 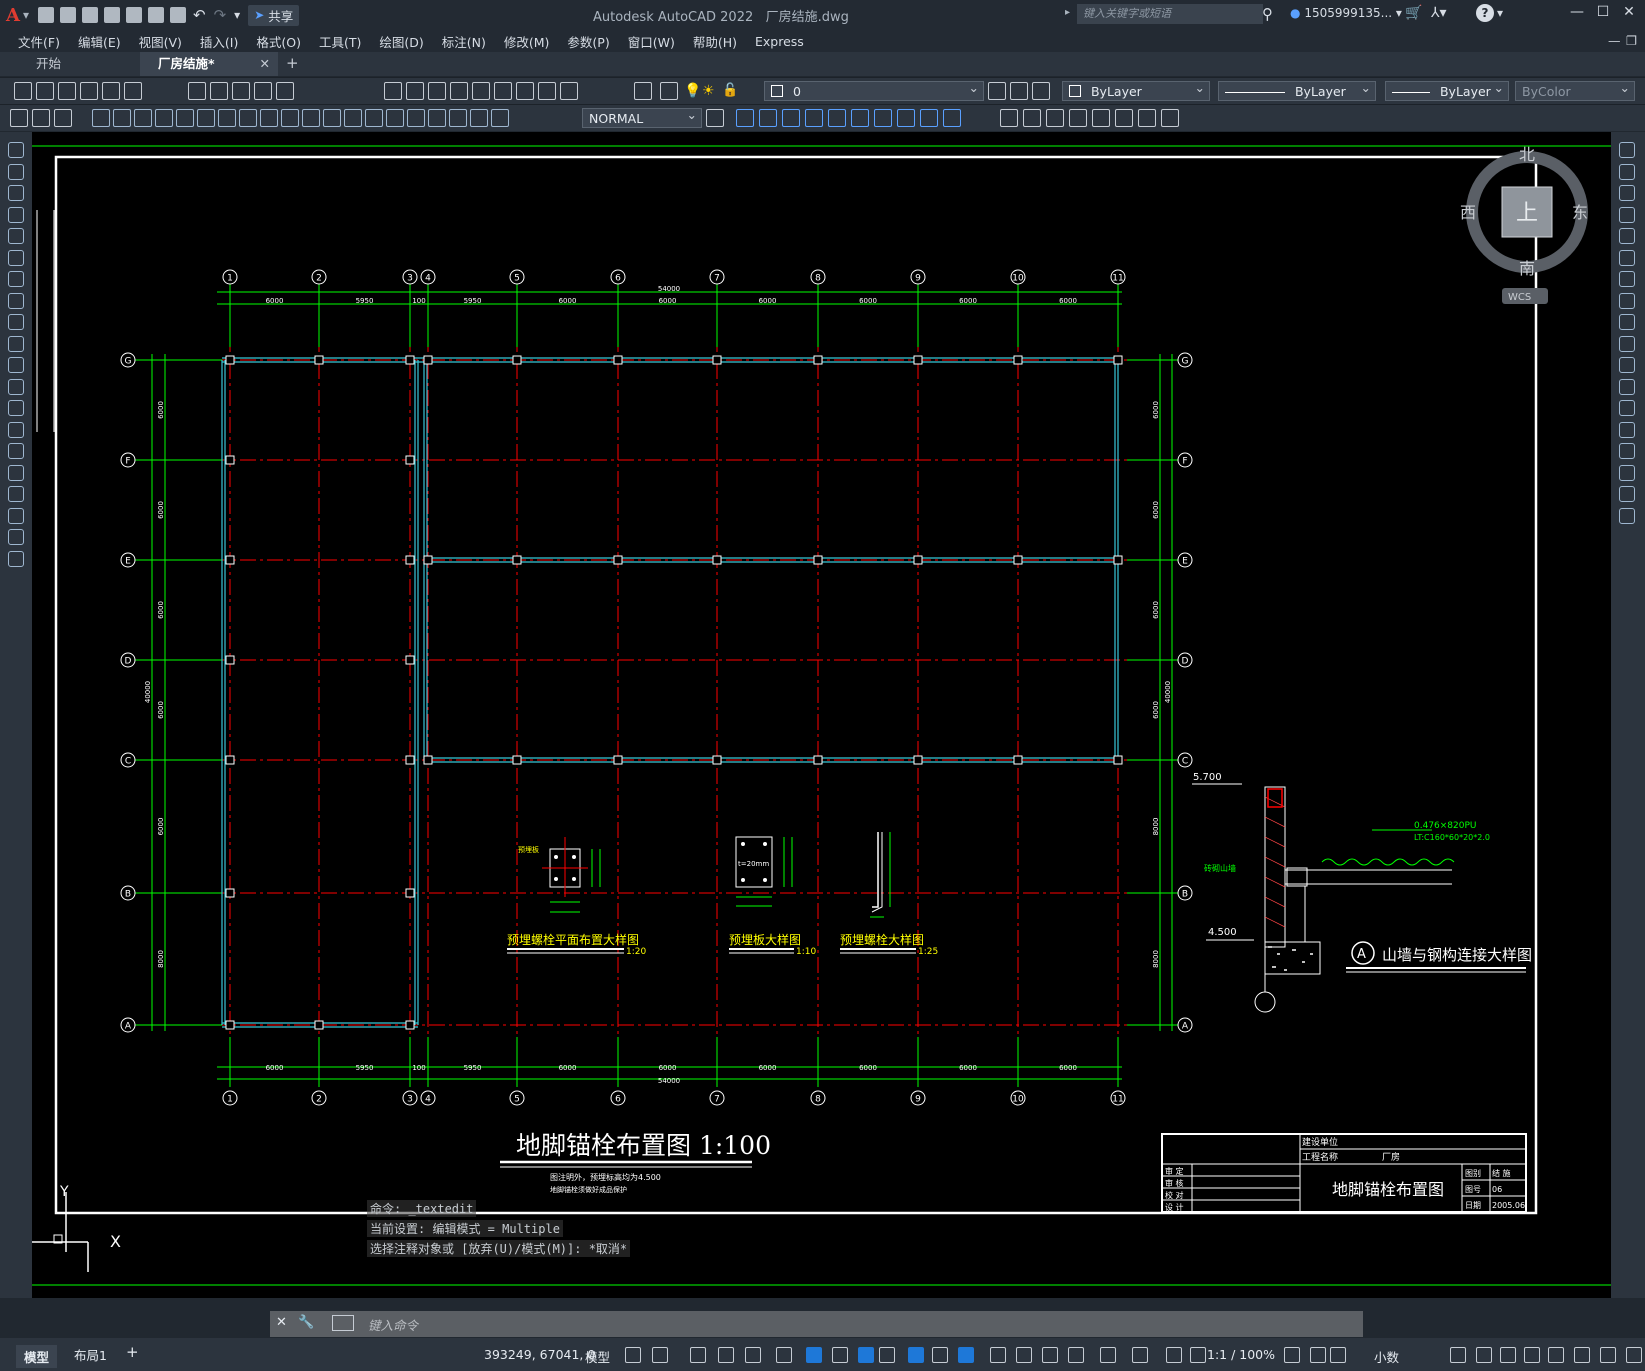 What do you see at coordinates (132, 1352) in the screenshot?
I see `add-layout-button: +` at bounding box center [132, 1352].